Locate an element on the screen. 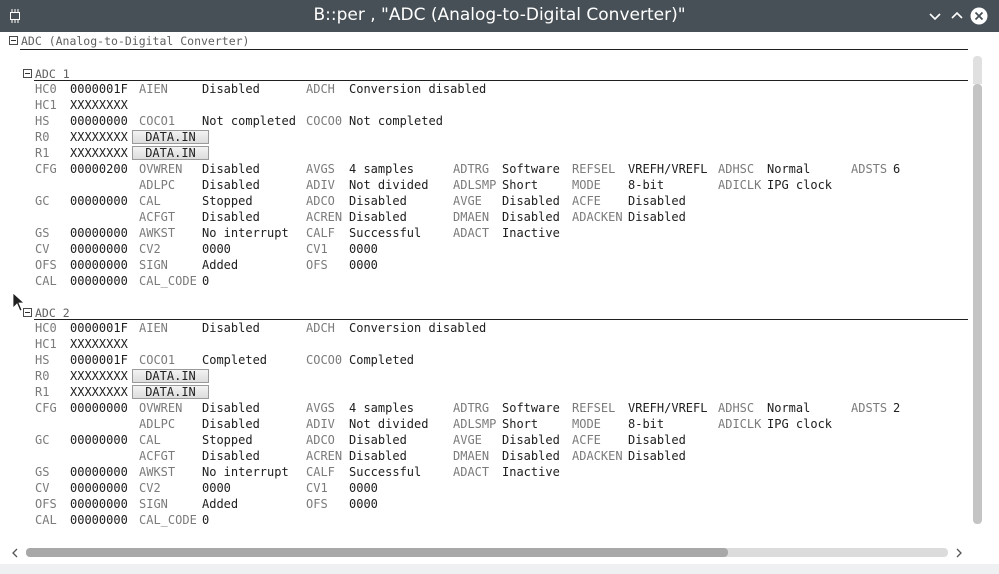 Image resolution: width=999 pixels, height=574 pixels. chevron-up-icon is located at coordinates (957, 16).